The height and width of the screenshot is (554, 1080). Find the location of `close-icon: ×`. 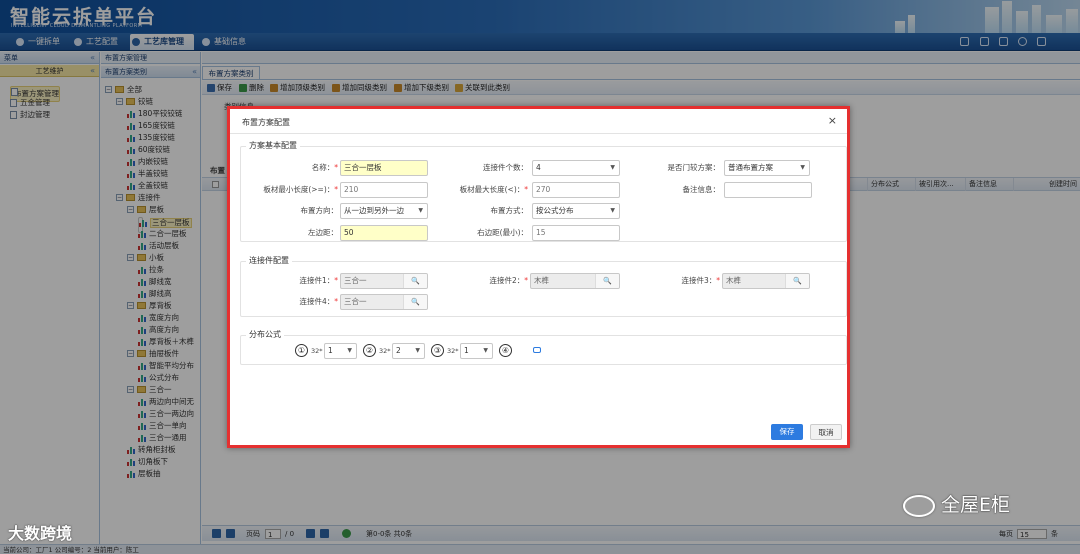

close-icon: × is located at coordinates (832, 120).